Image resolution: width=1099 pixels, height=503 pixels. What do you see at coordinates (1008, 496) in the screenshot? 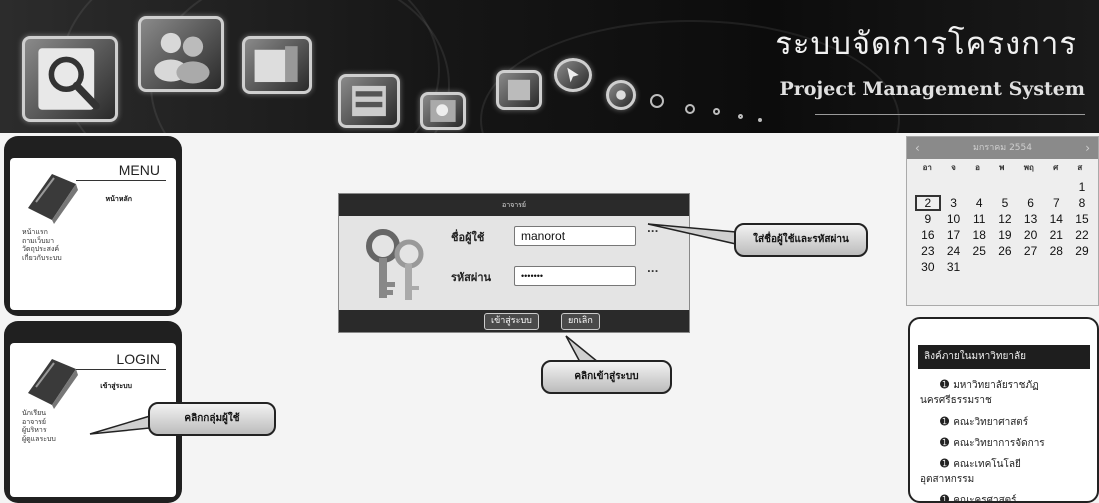
I see `university-link: ➊ คณะครุศาสตร์` at bounding box center [1008, 496].